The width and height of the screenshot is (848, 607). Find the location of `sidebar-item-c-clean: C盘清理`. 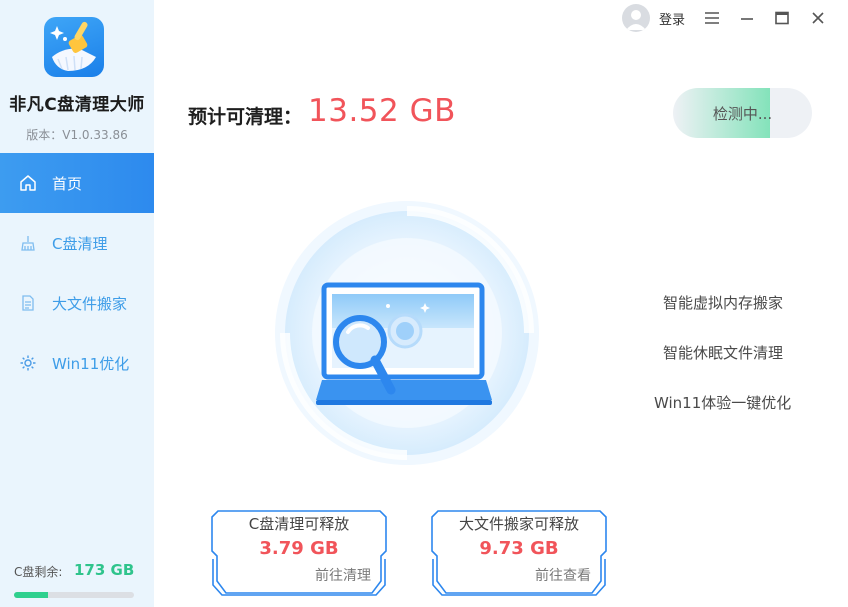

sidebar-item-c-clean: C盘清理 is located at coordinates (77, 243).